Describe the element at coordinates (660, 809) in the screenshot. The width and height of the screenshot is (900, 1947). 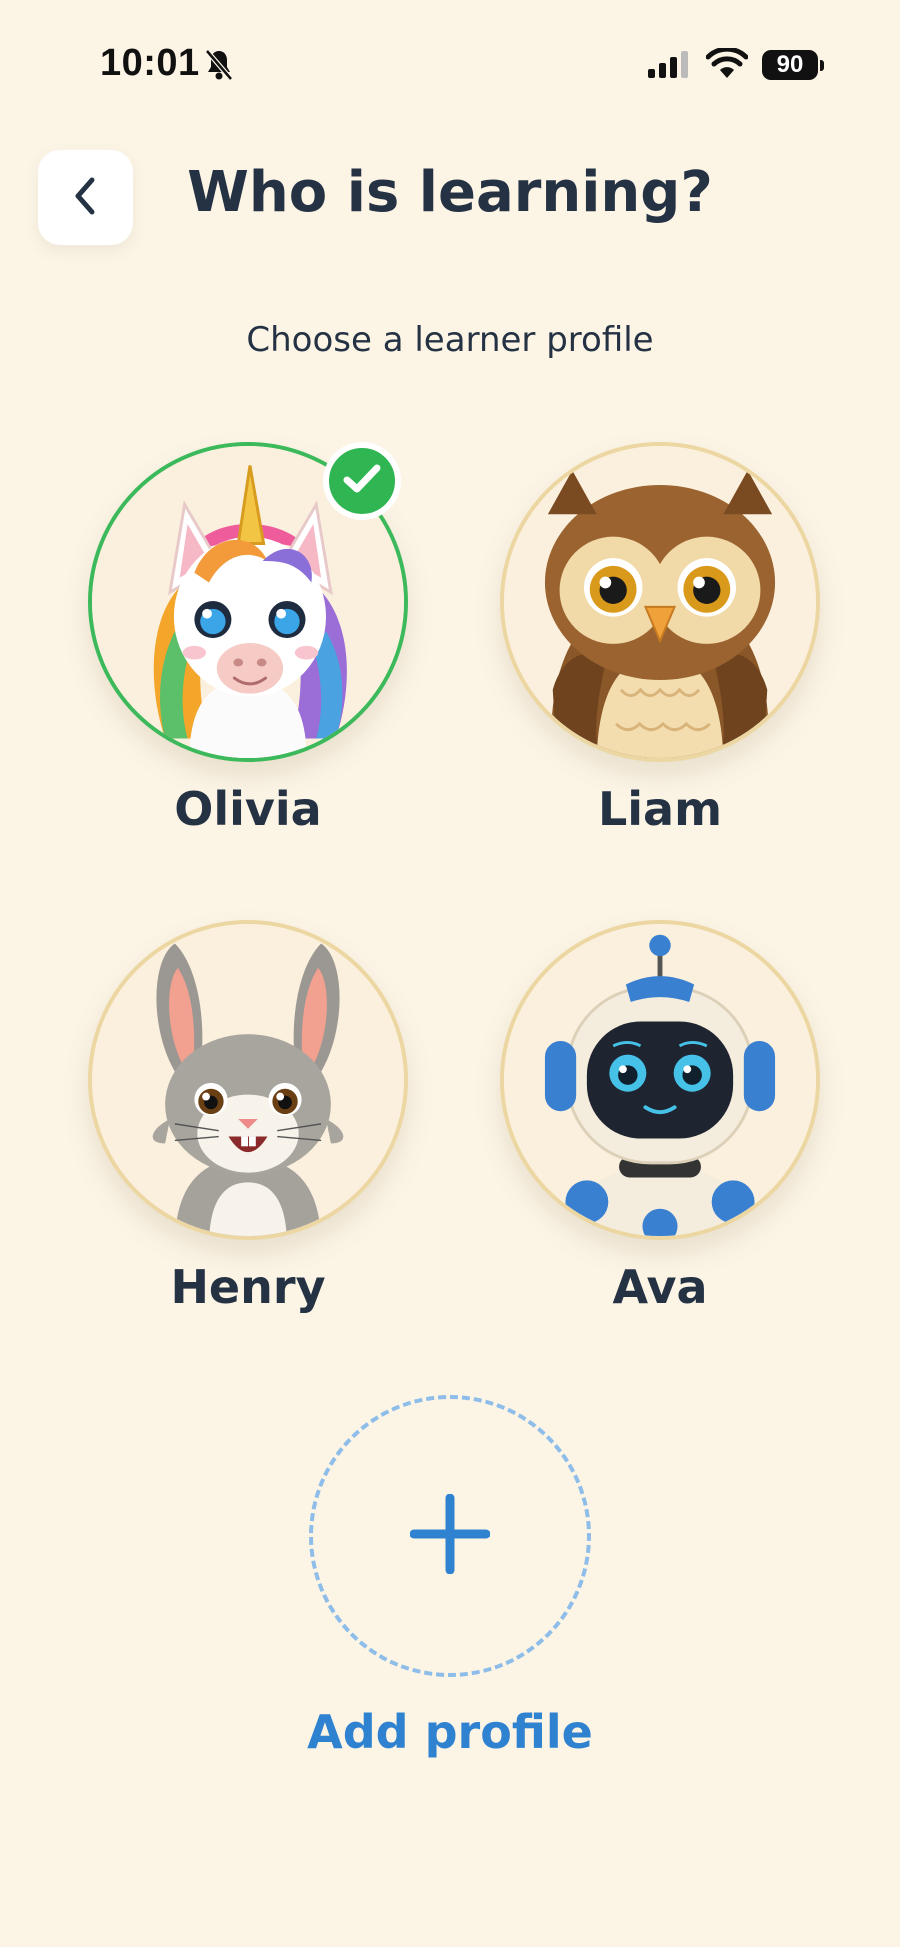
I see `profile-name: Liam` at that location.